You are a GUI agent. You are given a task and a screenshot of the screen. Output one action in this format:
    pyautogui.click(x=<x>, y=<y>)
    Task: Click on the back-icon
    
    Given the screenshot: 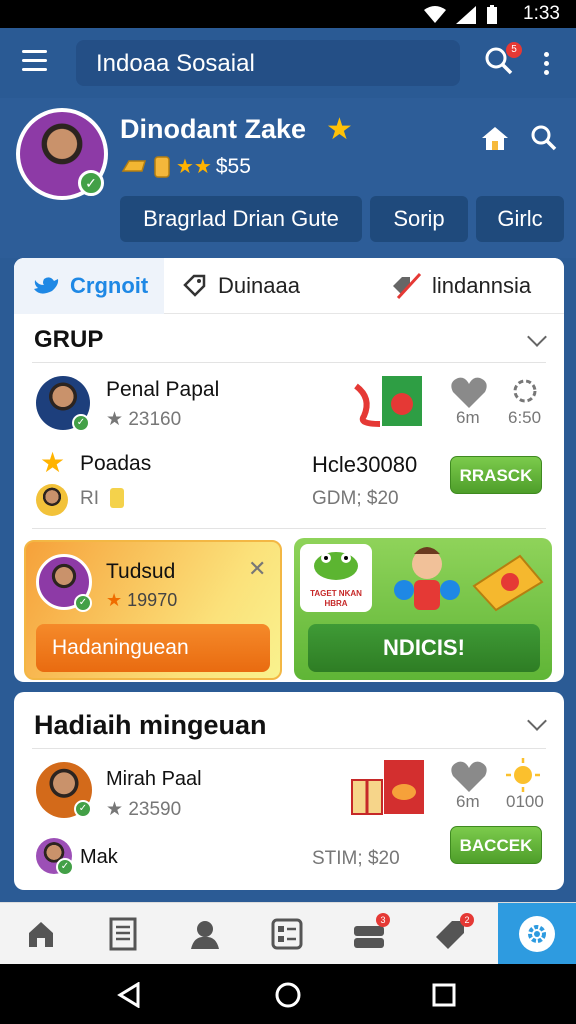 What is the action you would take?
    pyautogui.click(x=129, y=995)
    